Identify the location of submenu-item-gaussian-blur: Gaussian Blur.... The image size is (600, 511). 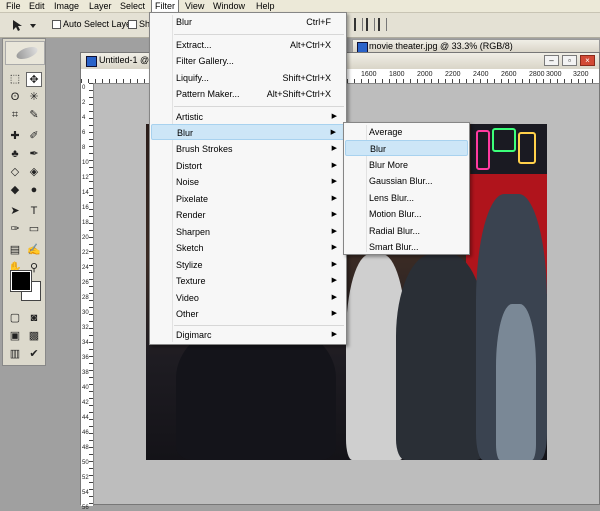
(406, 181).